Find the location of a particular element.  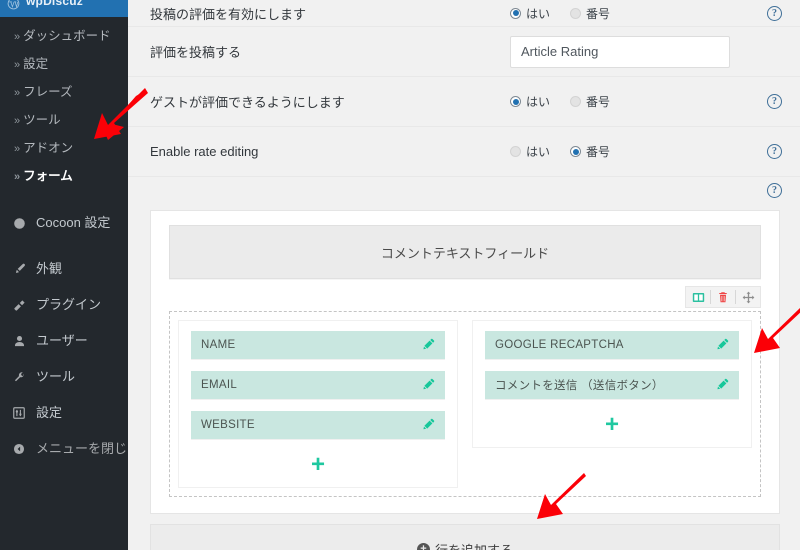

field-label: NAME is located at coordinates (218, 345).